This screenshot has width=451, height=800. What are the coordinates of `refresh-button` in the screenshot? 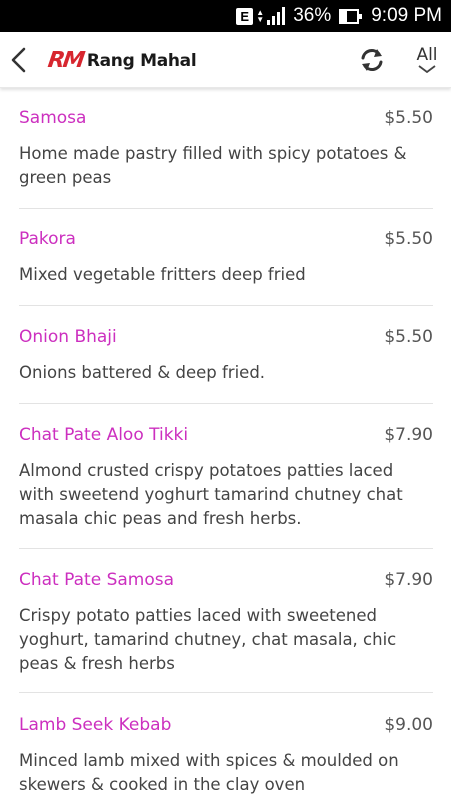 It's located at (372, 60).